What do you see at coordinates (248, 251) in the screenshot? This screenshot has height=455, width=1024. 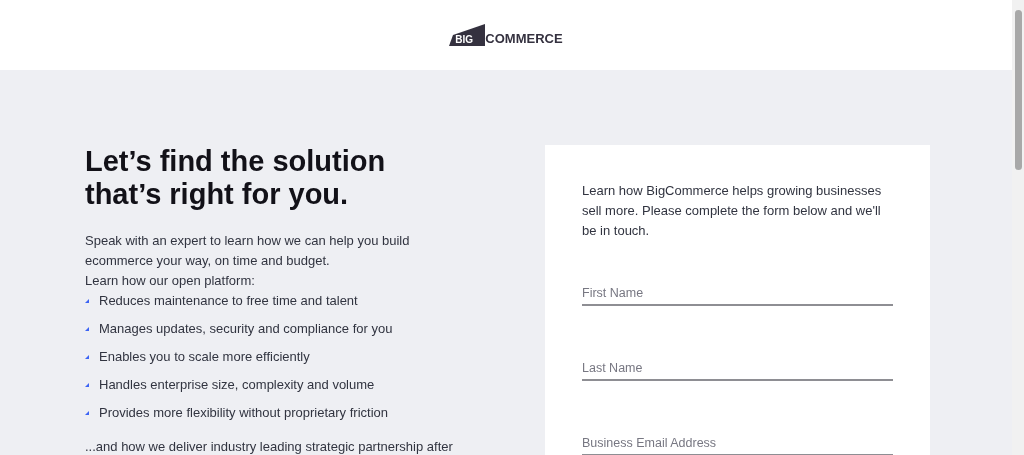 I see `hero-intro: Speak with an expert to learn how we can help you build ecommerce your way, on time and budget.` at bounding box center [248, 251].